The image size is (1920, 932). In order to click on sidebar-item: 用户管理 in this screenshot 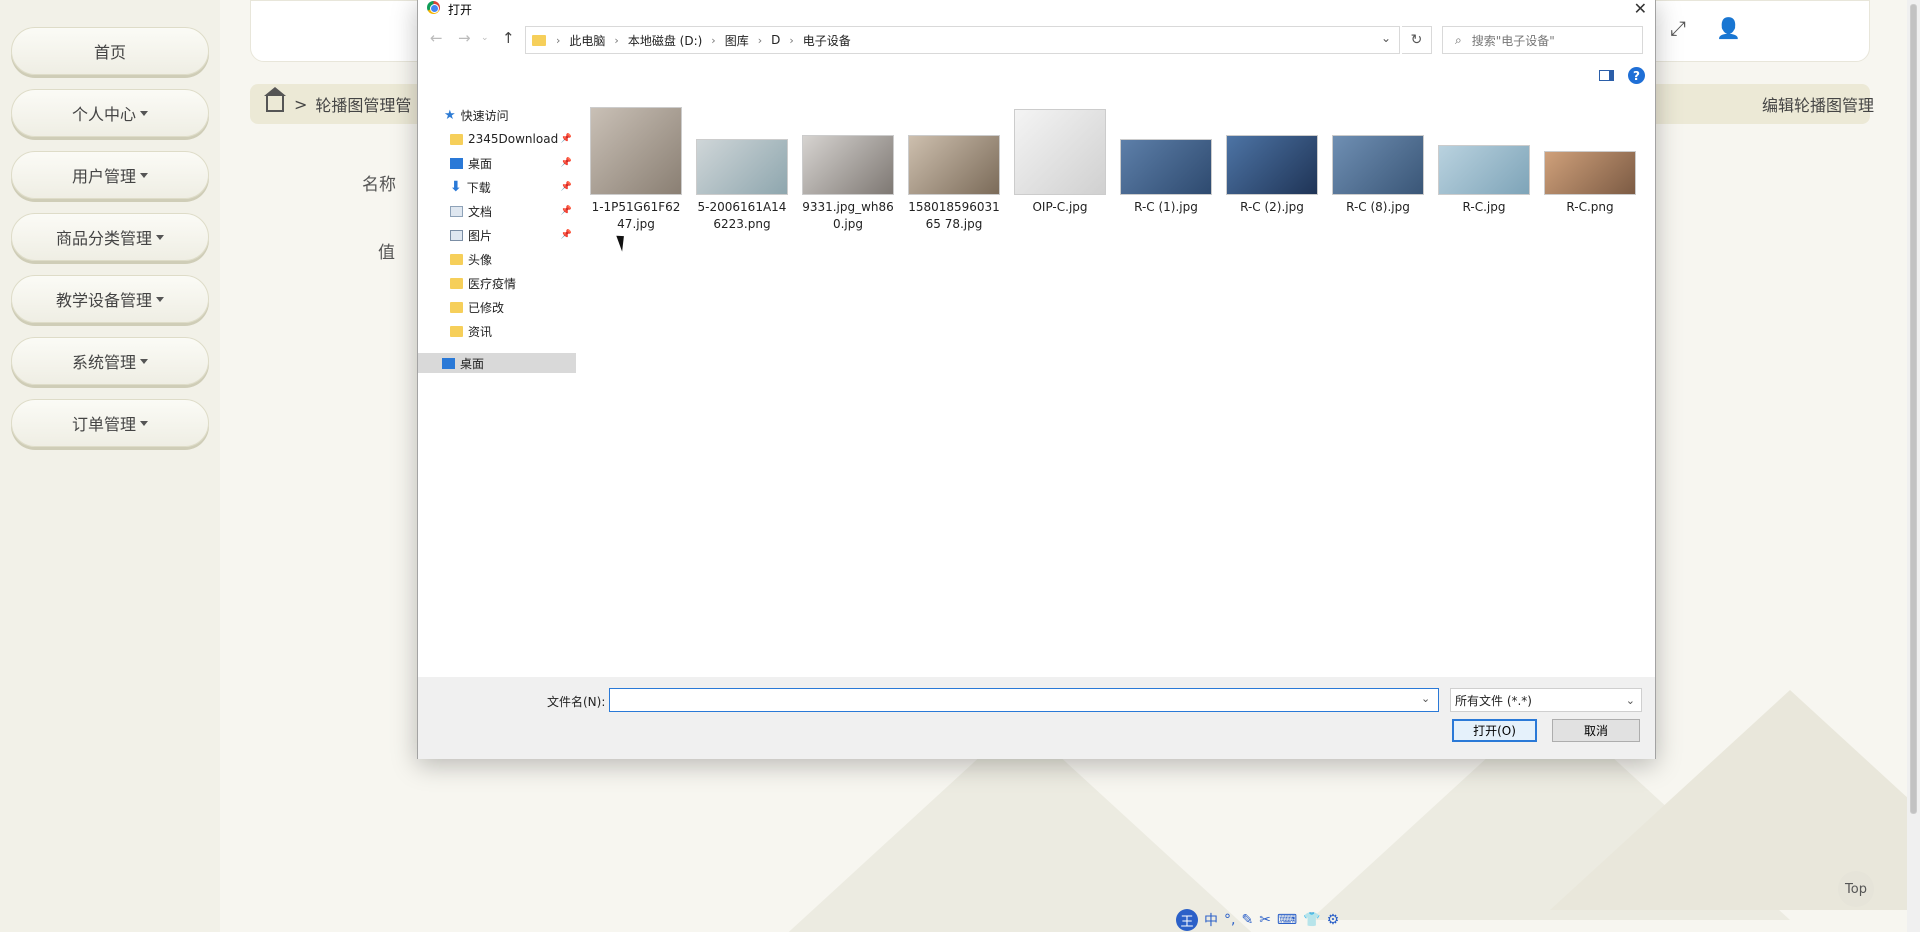, I will do `click(110, 175)`.